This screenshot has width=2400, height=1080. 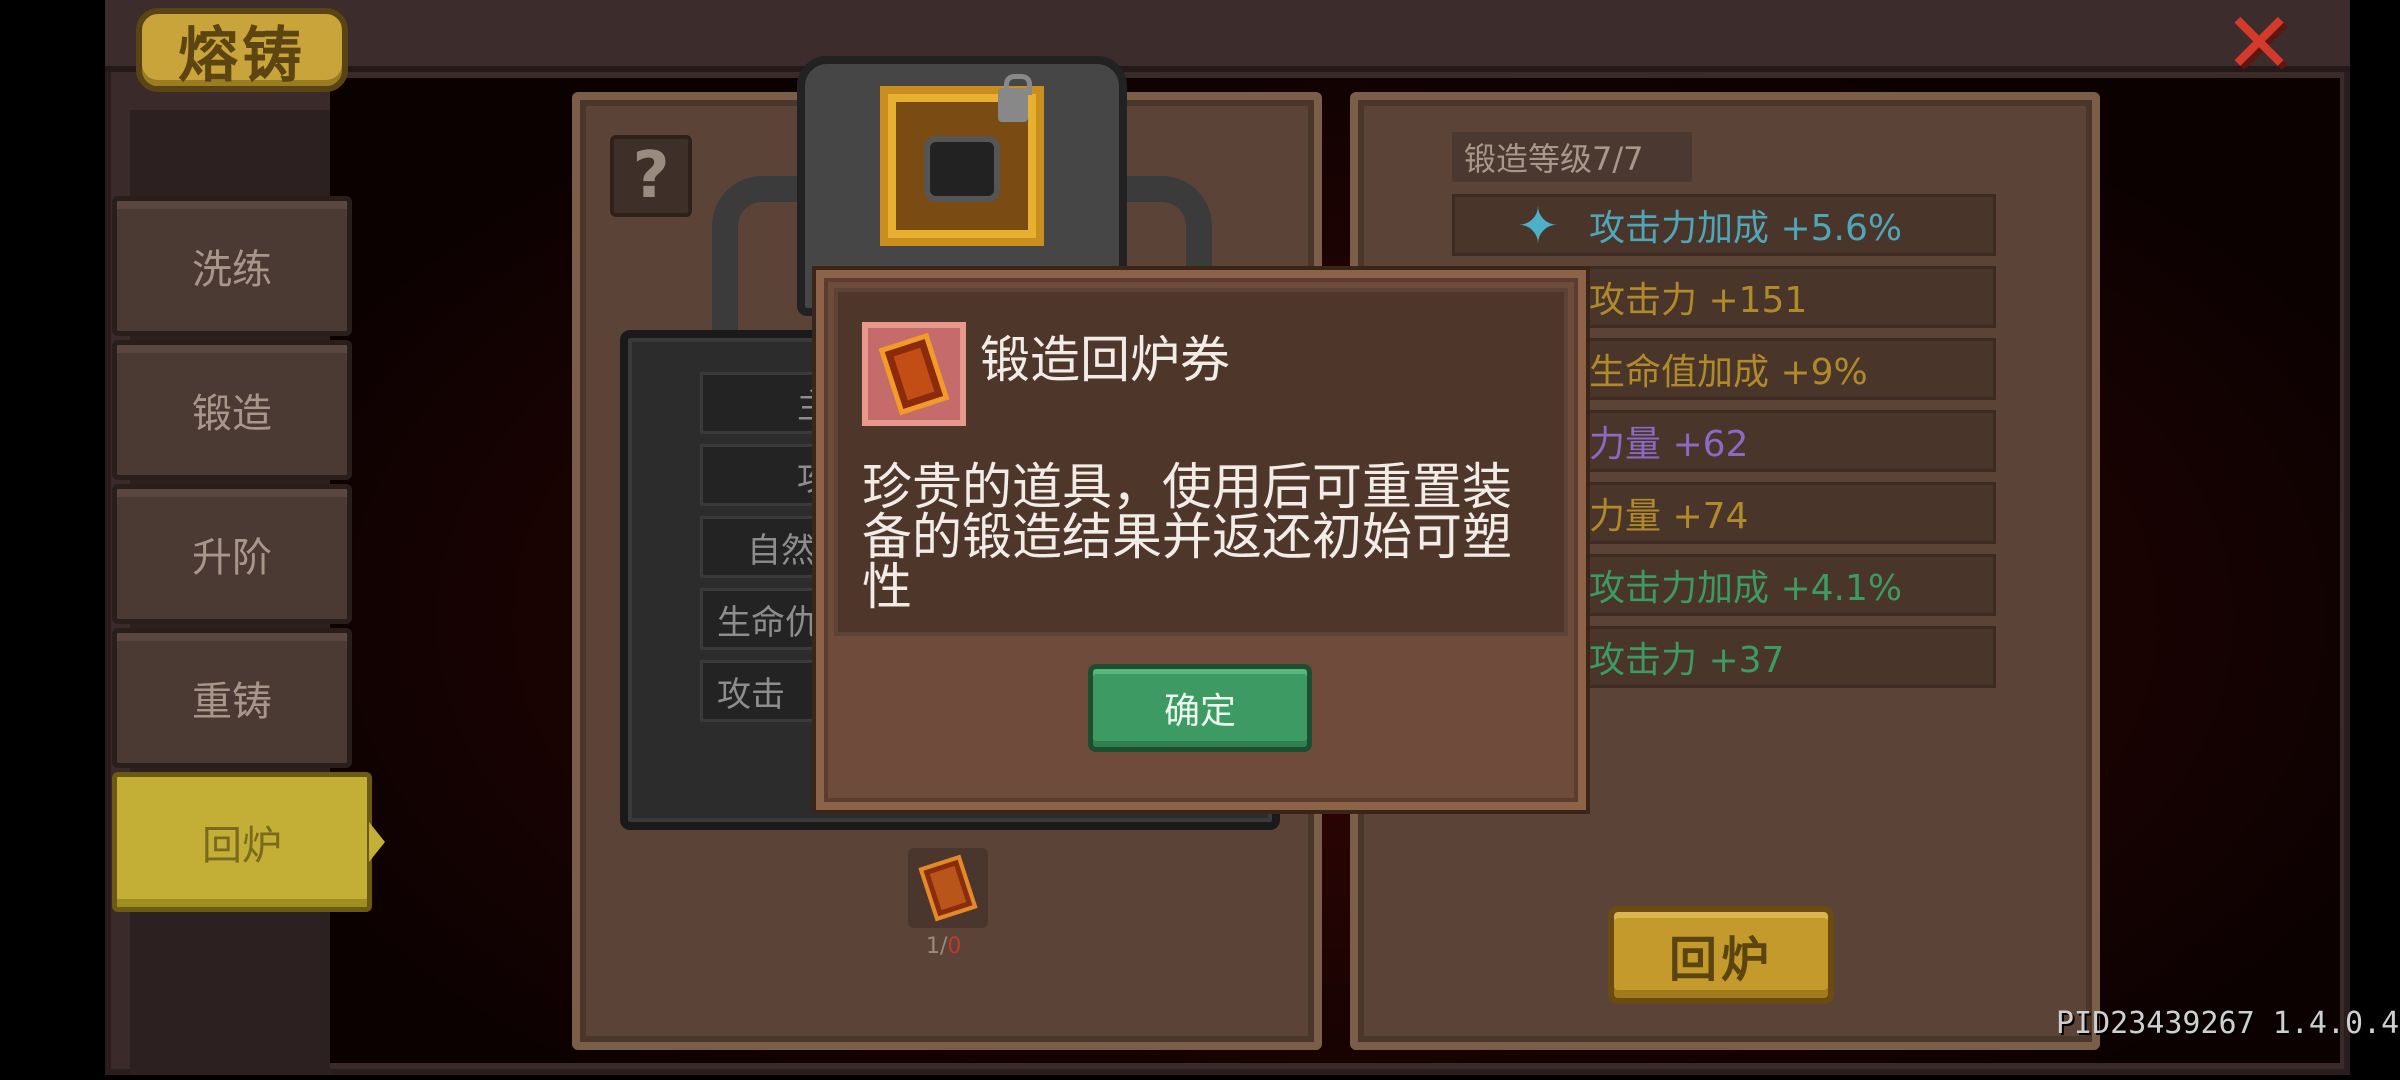 I want to click on remelt-button: 回炉, so click(x=1721, y=955).